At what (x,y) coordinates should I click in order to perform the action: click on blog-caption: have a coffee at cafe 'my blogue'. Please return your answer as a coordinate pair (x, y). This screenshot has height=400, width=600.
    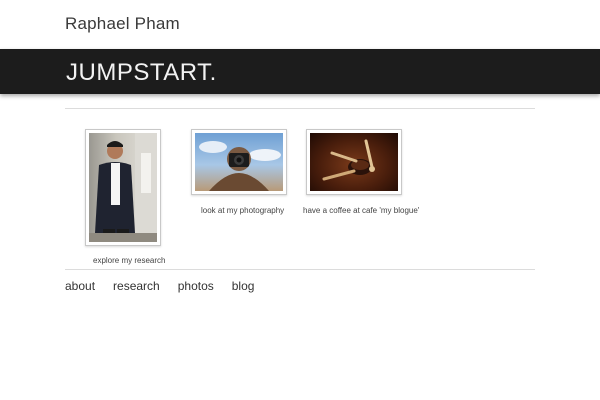
    Looking at the image, I should click on (361, 210).